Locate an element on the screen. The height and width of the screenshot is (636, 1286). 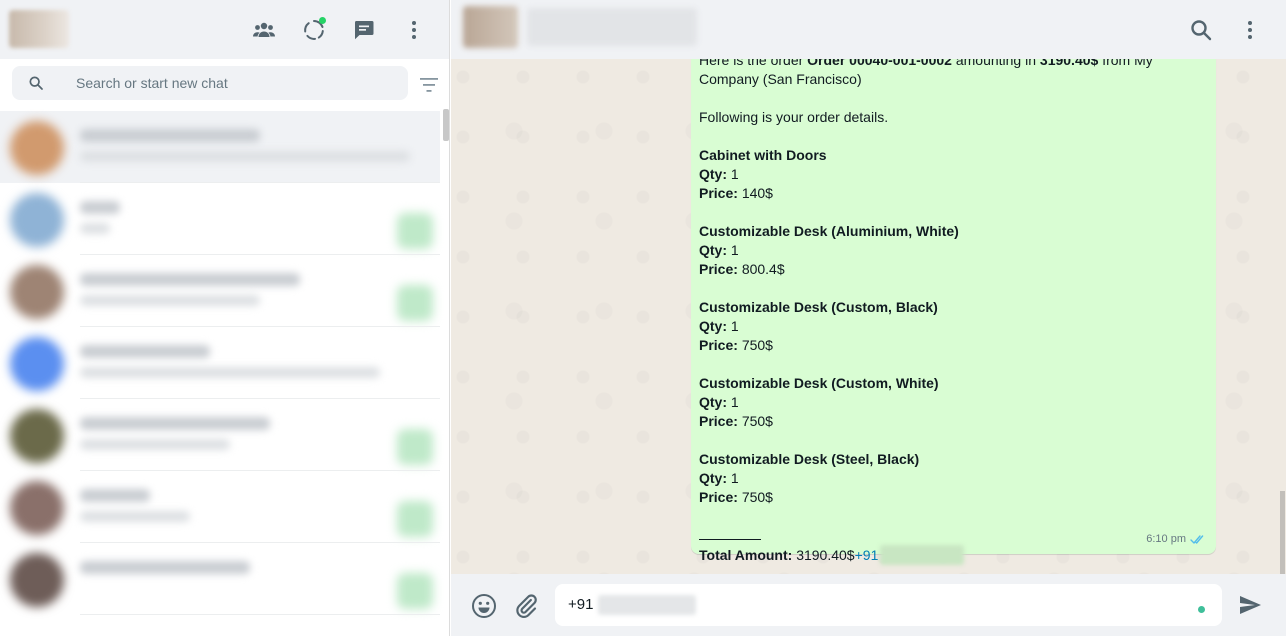
total-value: 3190.40$ is located at coordinates (825, 555).